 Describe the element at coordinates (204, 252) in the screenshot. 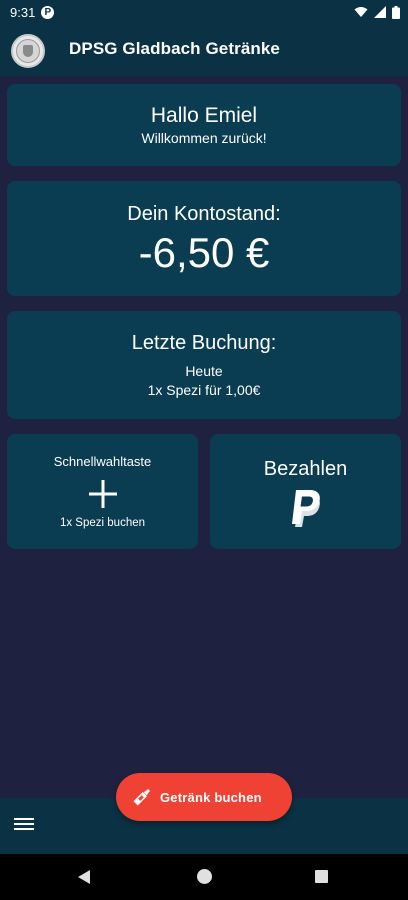

I see `balance-value: -6,50 €` at that location.